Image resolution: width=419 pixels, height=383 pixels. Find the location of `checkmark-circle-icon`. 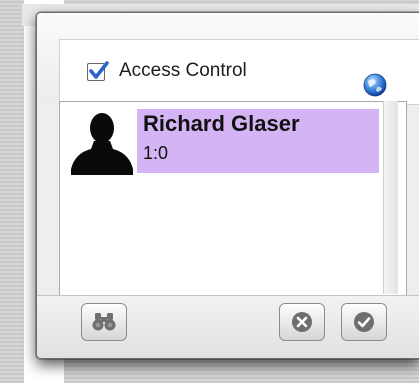

checkmark-circle-icon is located at coordinates (364, 322).